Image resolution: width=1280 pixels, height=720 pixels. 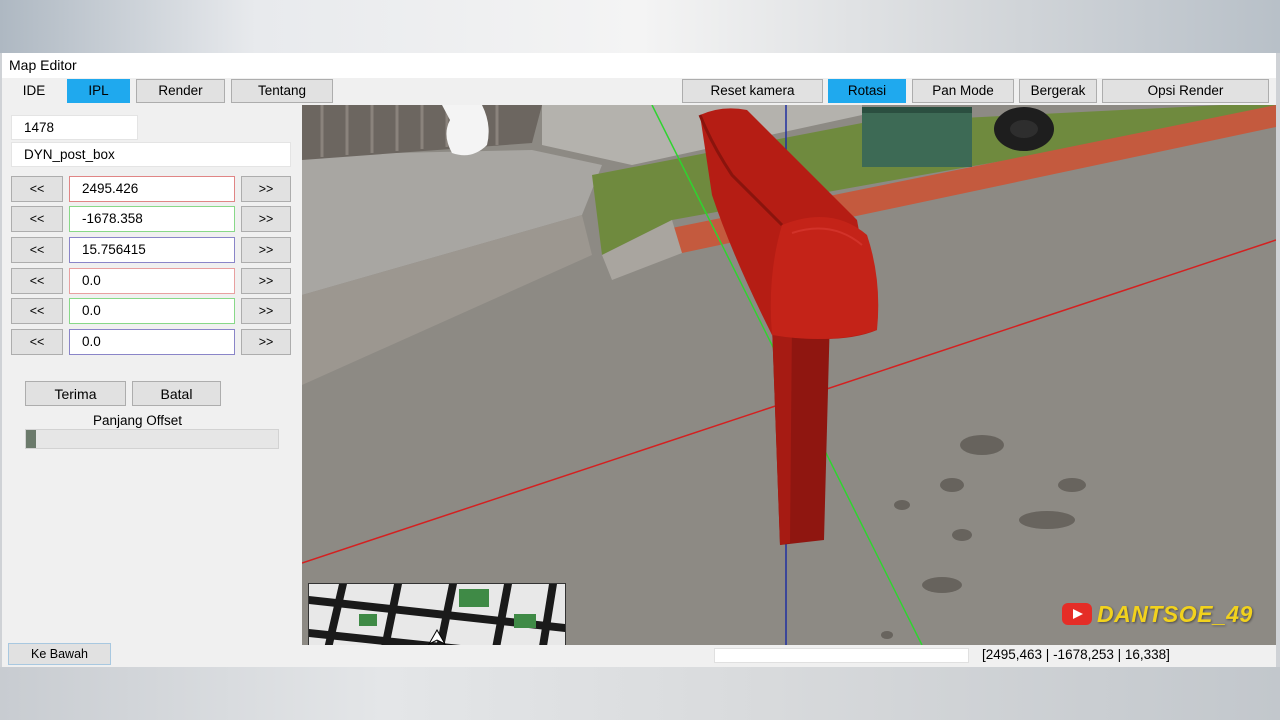 I want to click on minimap-render, so click(x=437, y=614).